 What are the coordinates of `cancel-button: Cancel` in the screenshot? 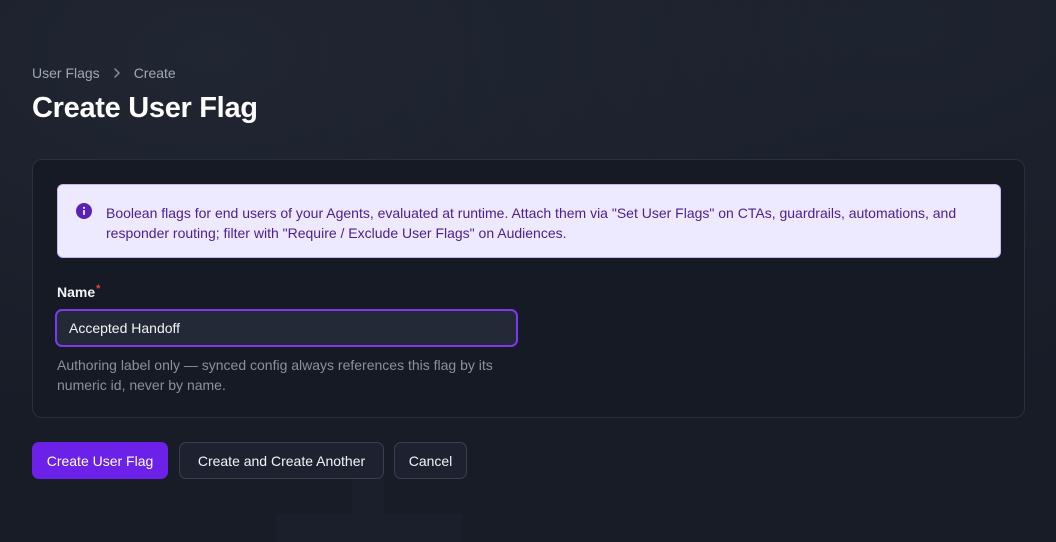 It's located at (430, 460).